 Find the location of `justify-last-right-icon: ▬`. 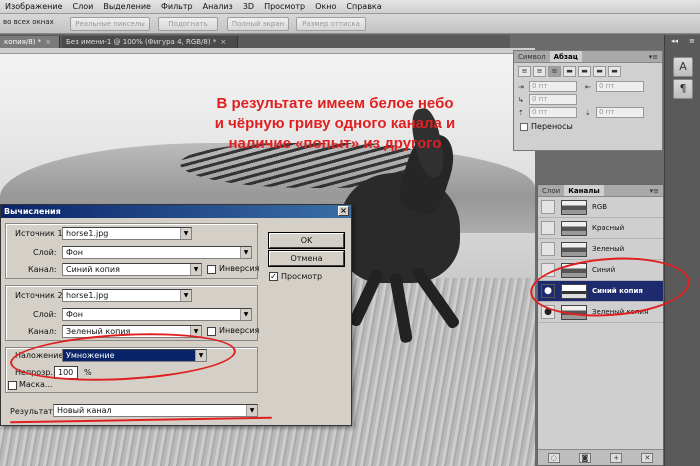

justify-last-right-icon: ▬ is located at coordinates (599, 71).